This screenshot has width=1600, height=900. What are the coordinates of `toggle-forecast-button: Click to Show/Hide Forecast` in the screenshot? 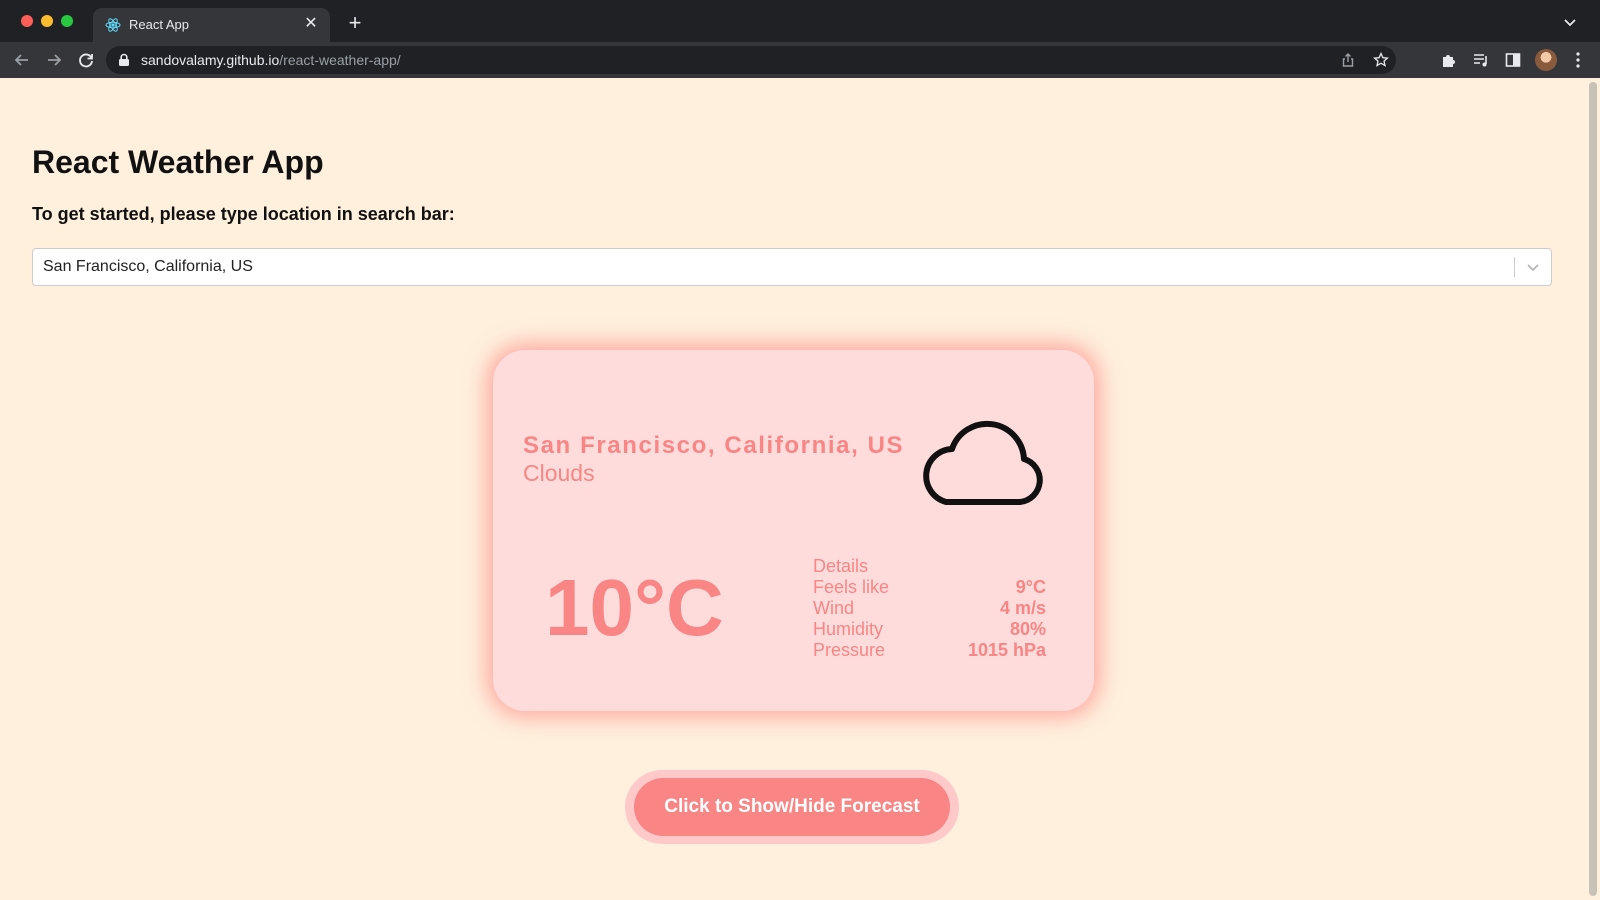 It's located at (792, 807).